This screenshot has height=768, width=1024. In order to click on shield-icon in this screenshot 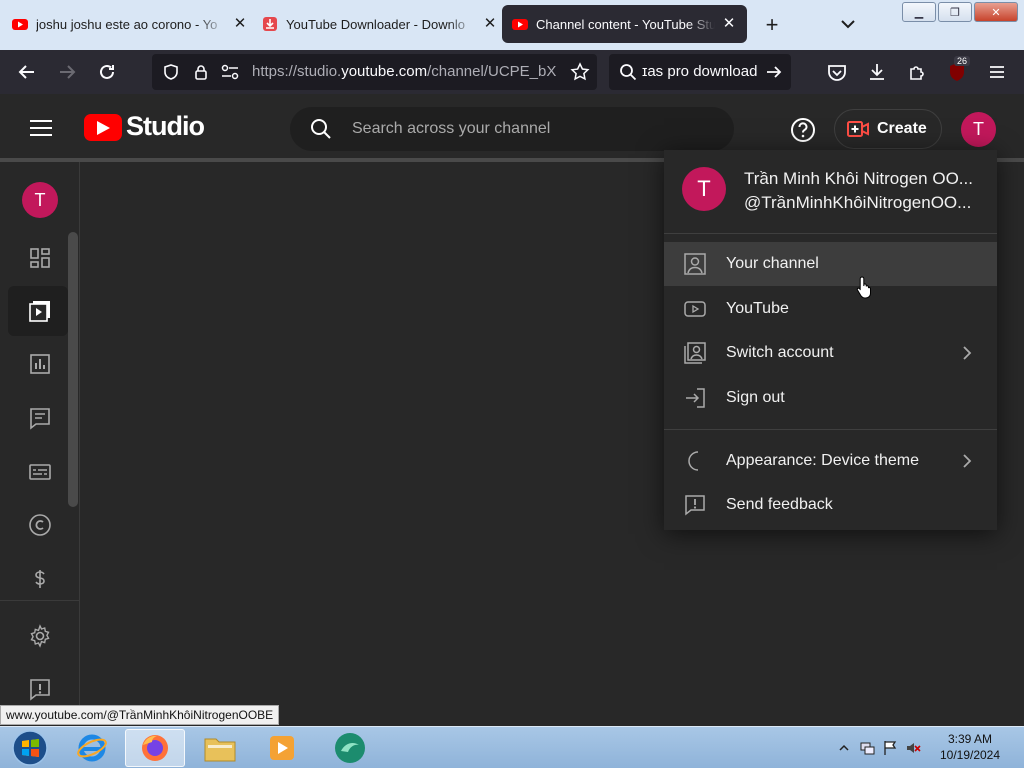, I will do `click(171, 72)`.